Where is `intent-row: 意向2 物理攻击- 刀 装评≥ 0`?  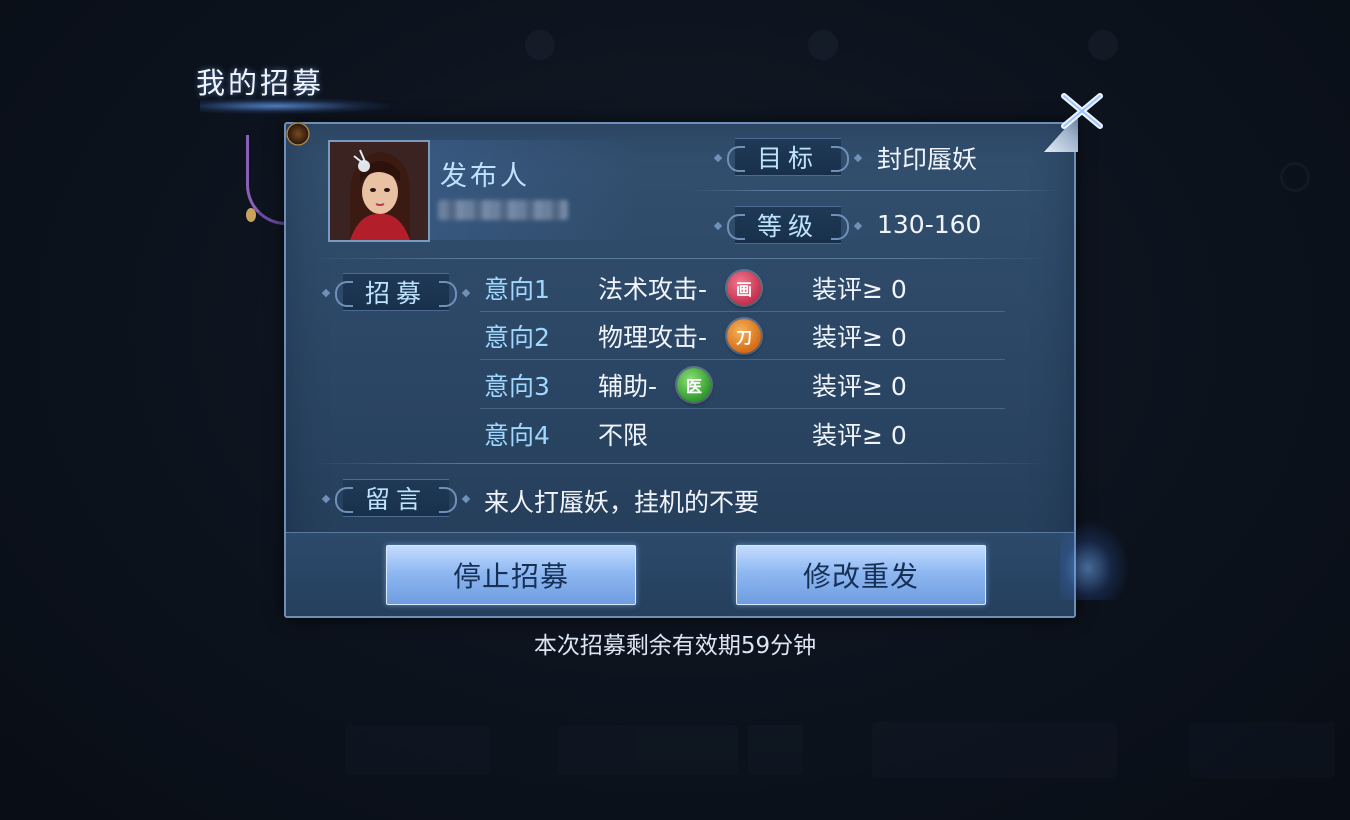
intent-row: 意向2 物理攻击- 刀 装评≥ 0 is located at coordinates (744, 336).